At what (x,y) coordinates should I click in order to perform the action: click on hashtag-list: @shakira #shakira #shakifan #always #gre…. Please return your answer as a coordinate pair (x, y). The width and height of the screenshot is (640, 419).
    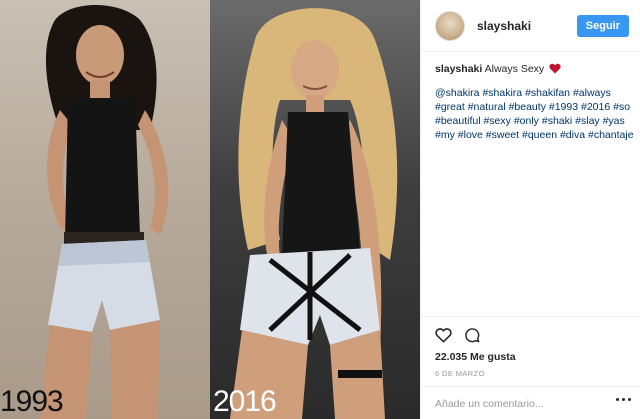
    Looking at the image, I should click on (535, 114).